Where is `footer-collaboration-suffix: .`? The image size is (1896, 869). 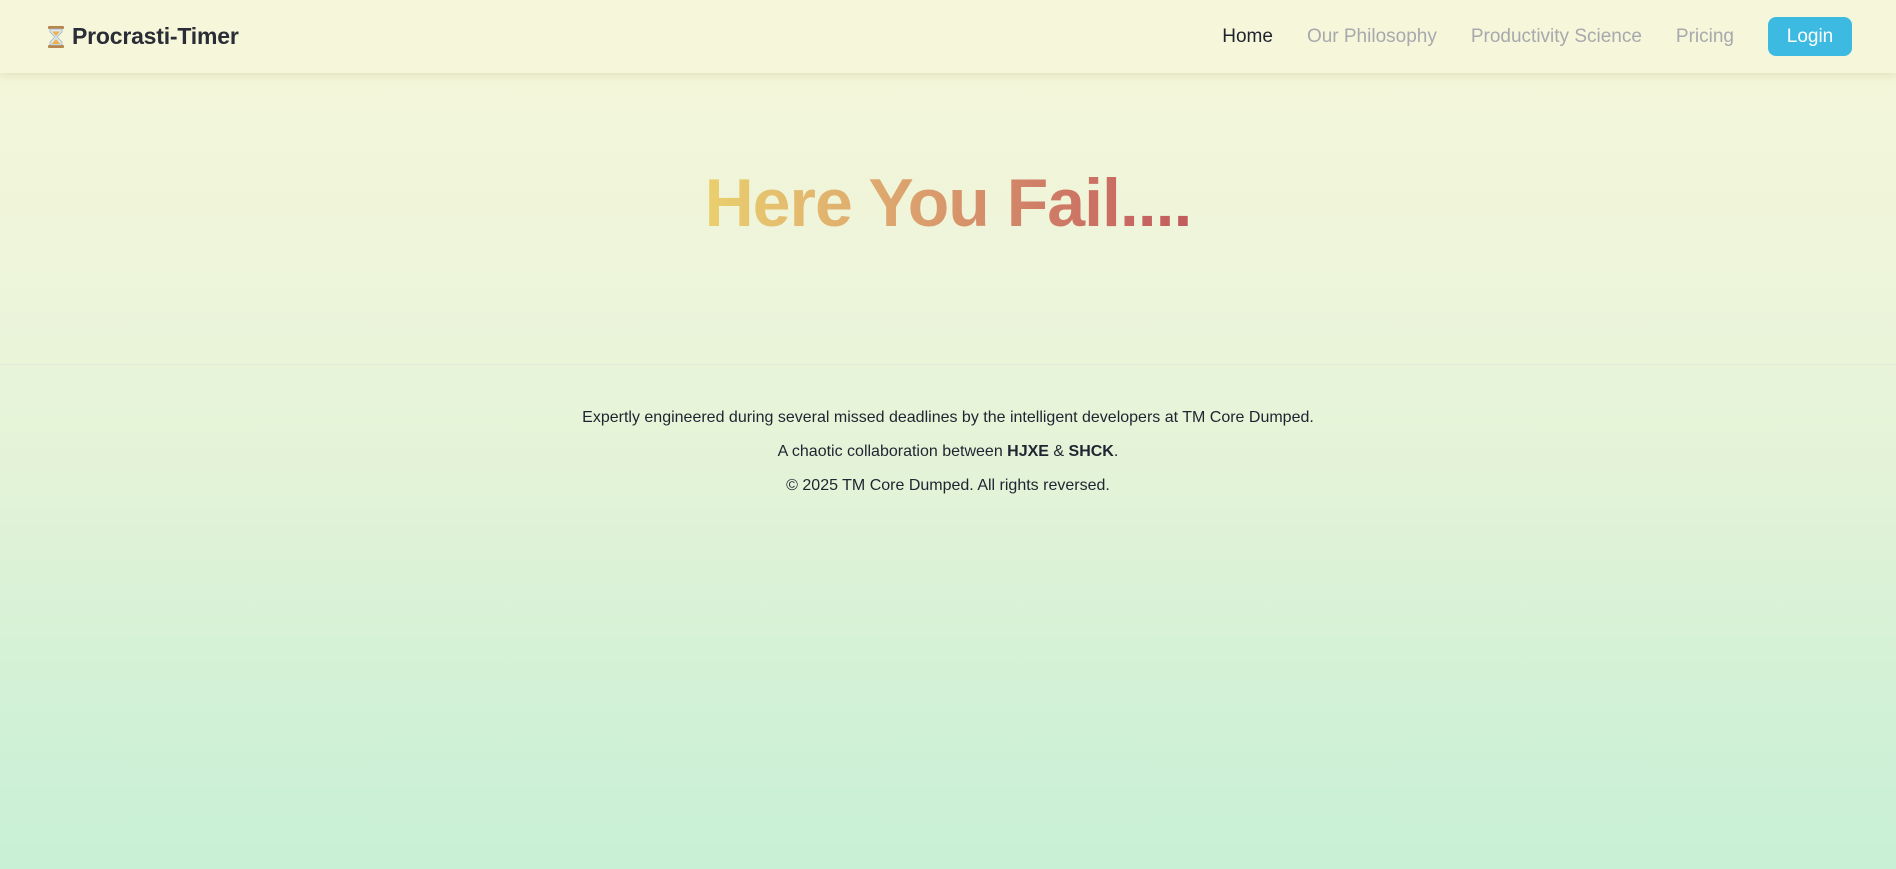 footer-collaboration-suffix: . is located at coordinates (1116, 451).